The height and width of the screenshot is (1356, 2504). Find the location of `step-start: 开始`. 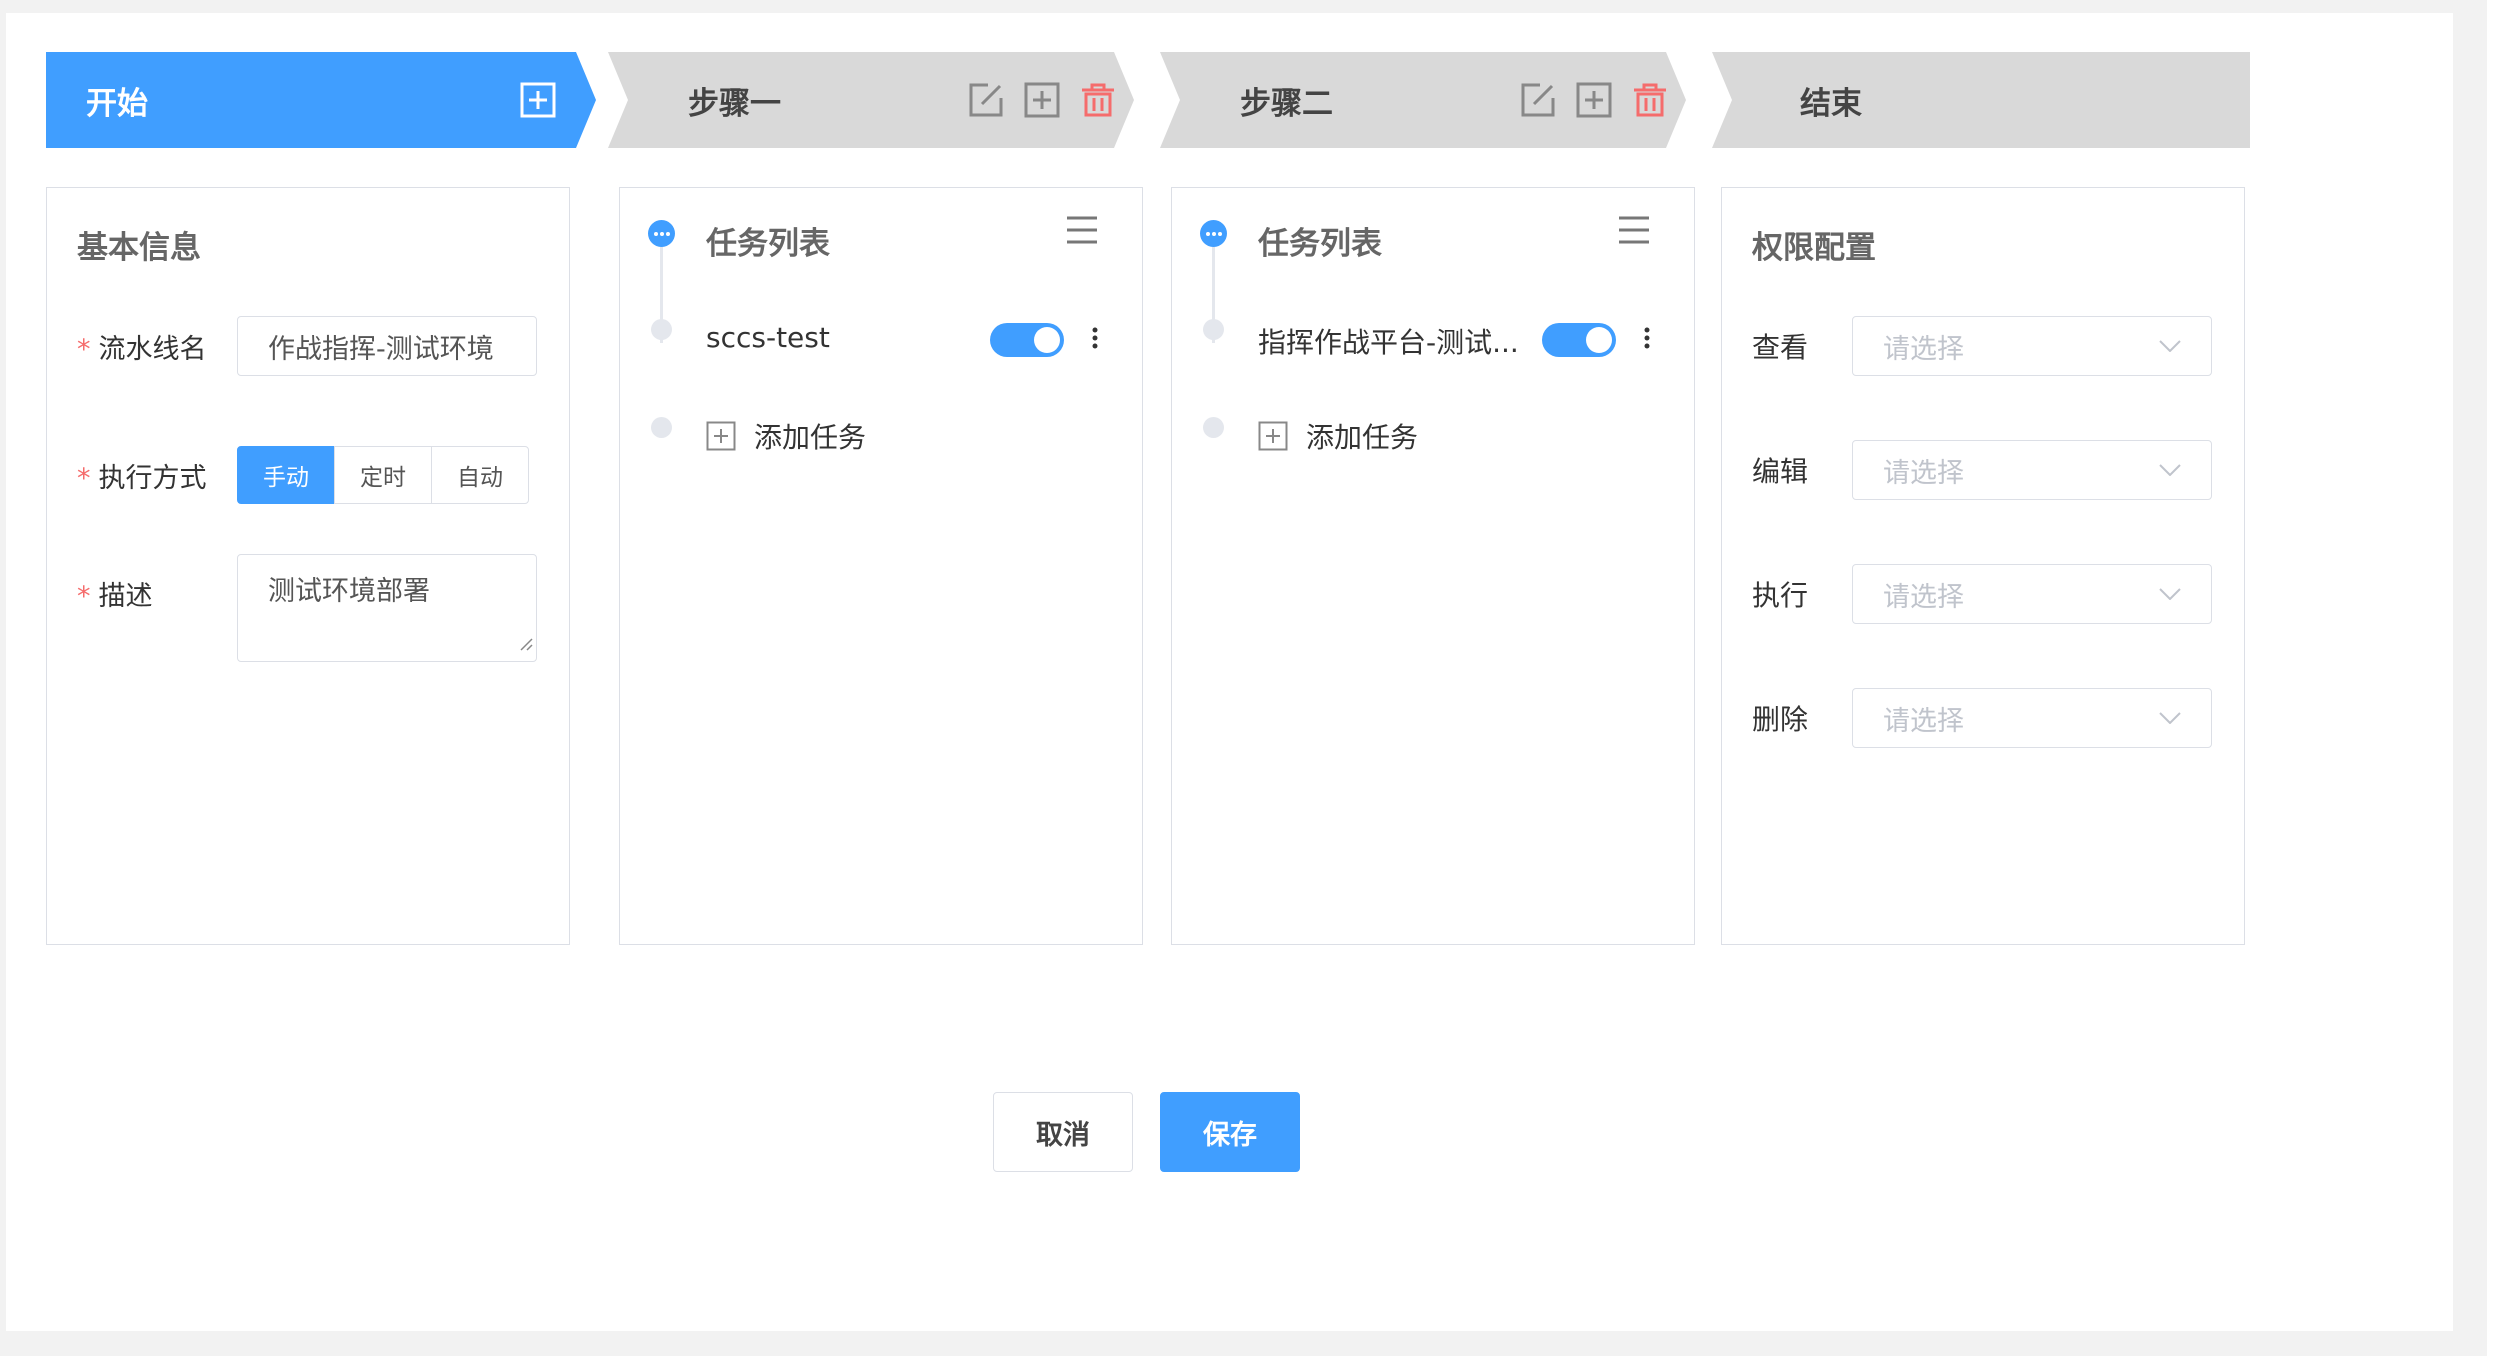

step-start: 开始 is located at coordinates (321, 100).